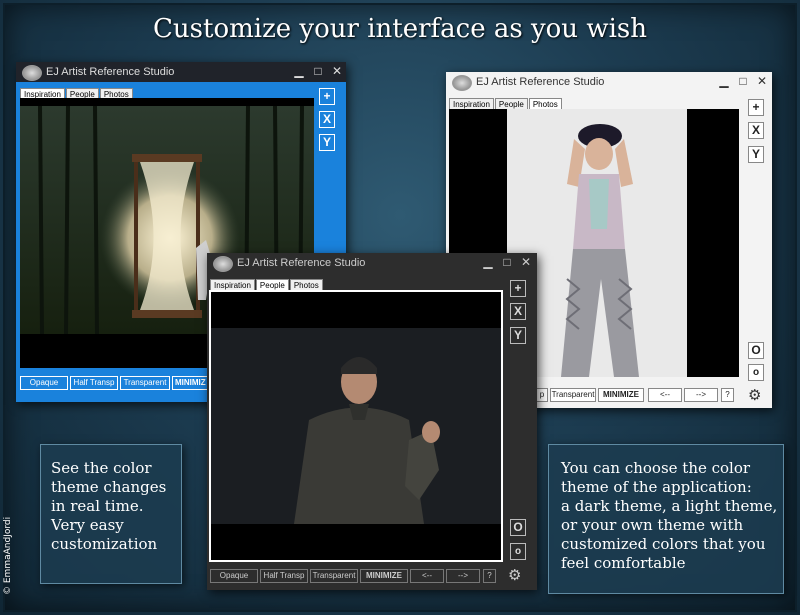 The height and width of the screenshot is (615, 800). I want to click on headline: Customize your interface as you wish, so click(400, 29).